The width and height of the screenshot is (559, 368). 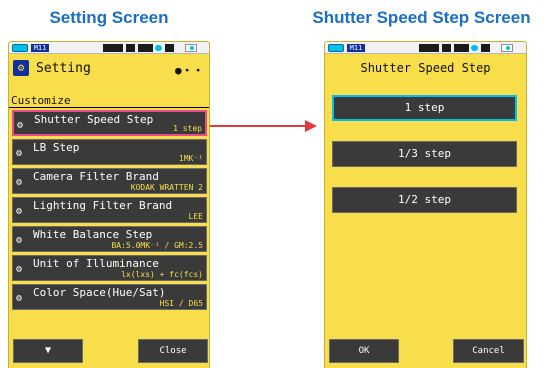 I want to click on menu-item-label: White Balance Step, so click(x=93, y=234).